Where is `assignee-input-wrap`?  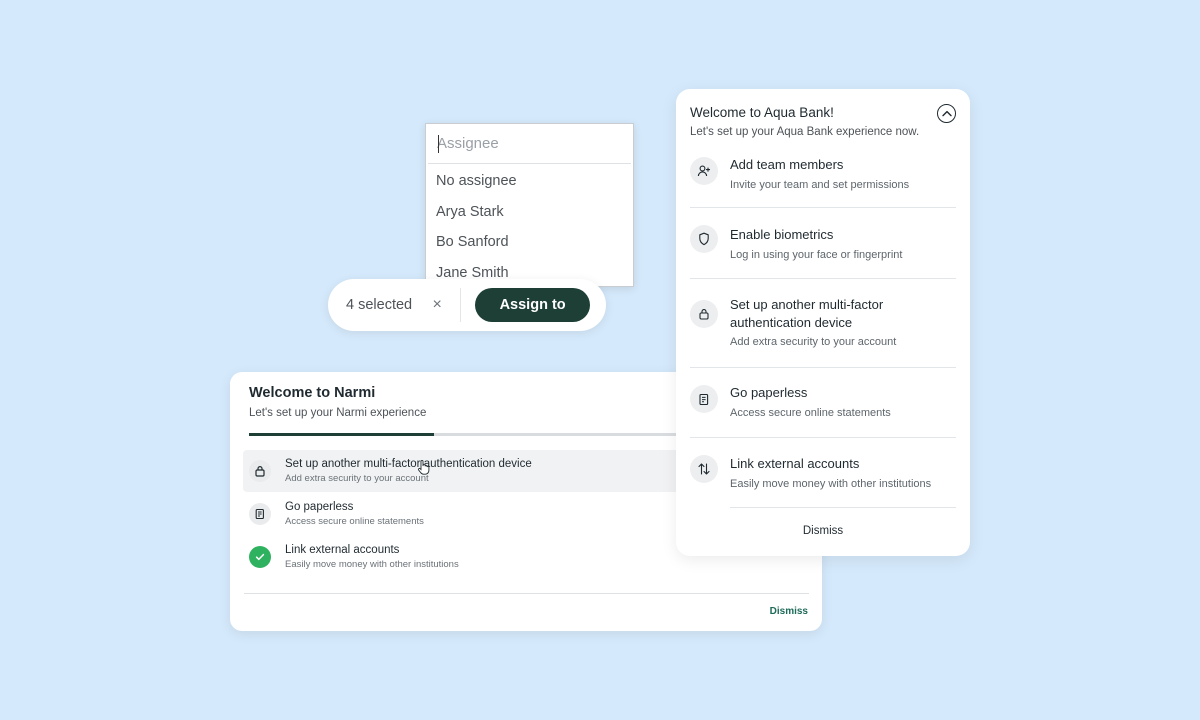 assignee-input-wrap is located at coordinates (529, 144).